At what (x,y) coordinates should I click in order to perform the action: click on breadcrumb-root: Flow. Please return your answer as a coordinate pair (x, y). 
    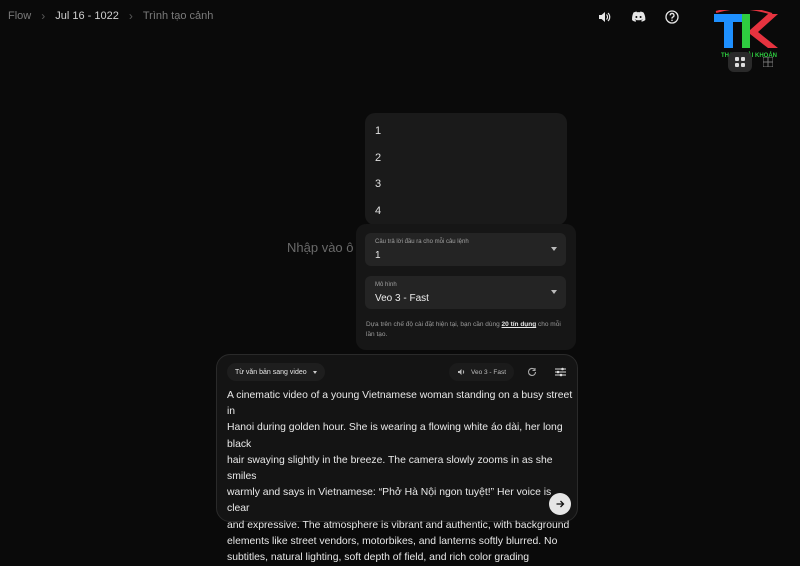
    Looking at the image, I should click on (19, 16).